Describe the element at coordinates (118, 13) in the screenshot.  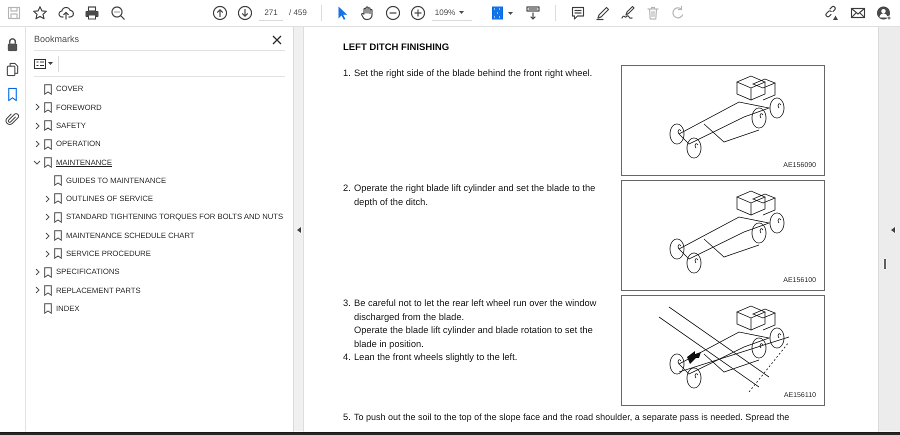
I see `search-icon` at that location.